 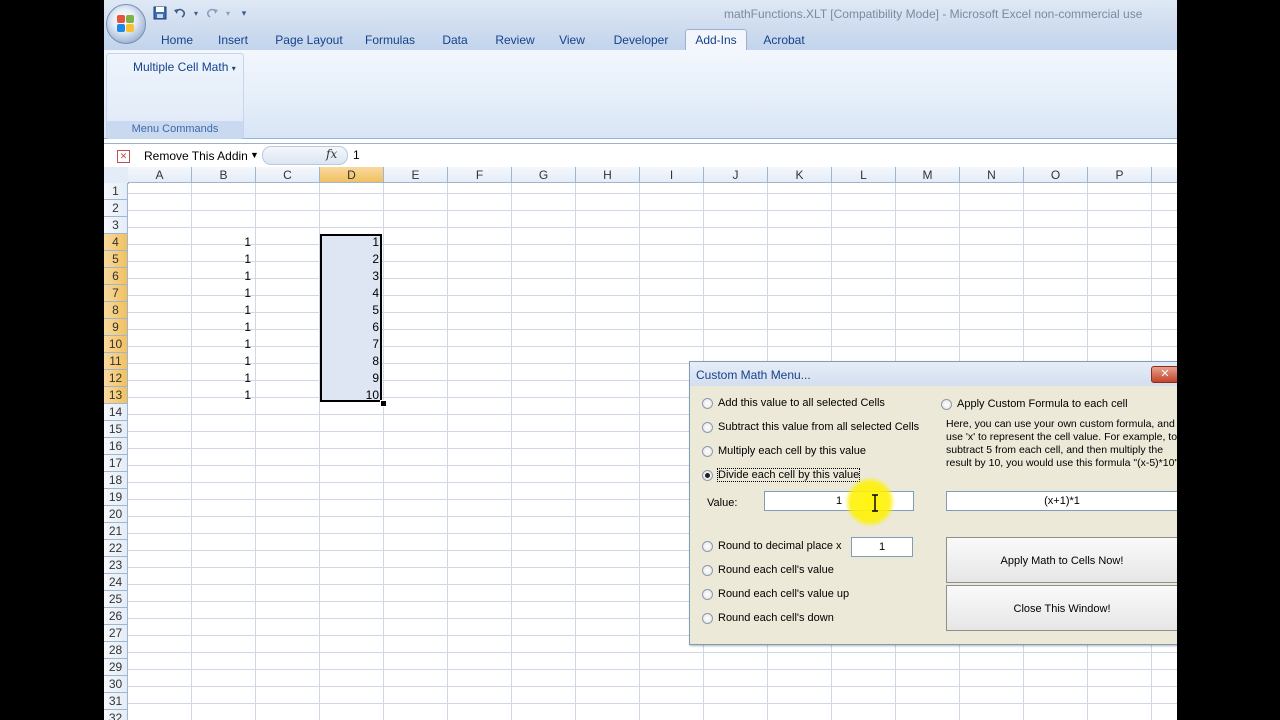 What do you see at coordinates (736, 175) in the screenshot?
I see `column-header-j: J` at bounding box center [736, 175].